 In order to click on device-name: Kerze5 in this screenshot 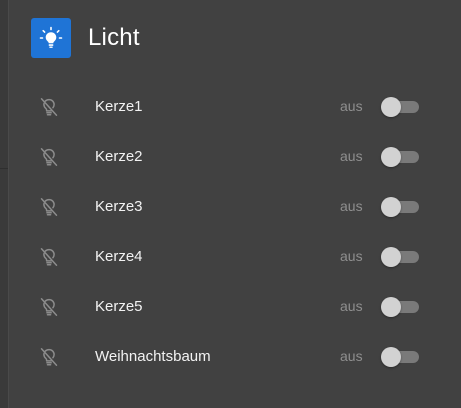, I will do `click(119, 306)`.